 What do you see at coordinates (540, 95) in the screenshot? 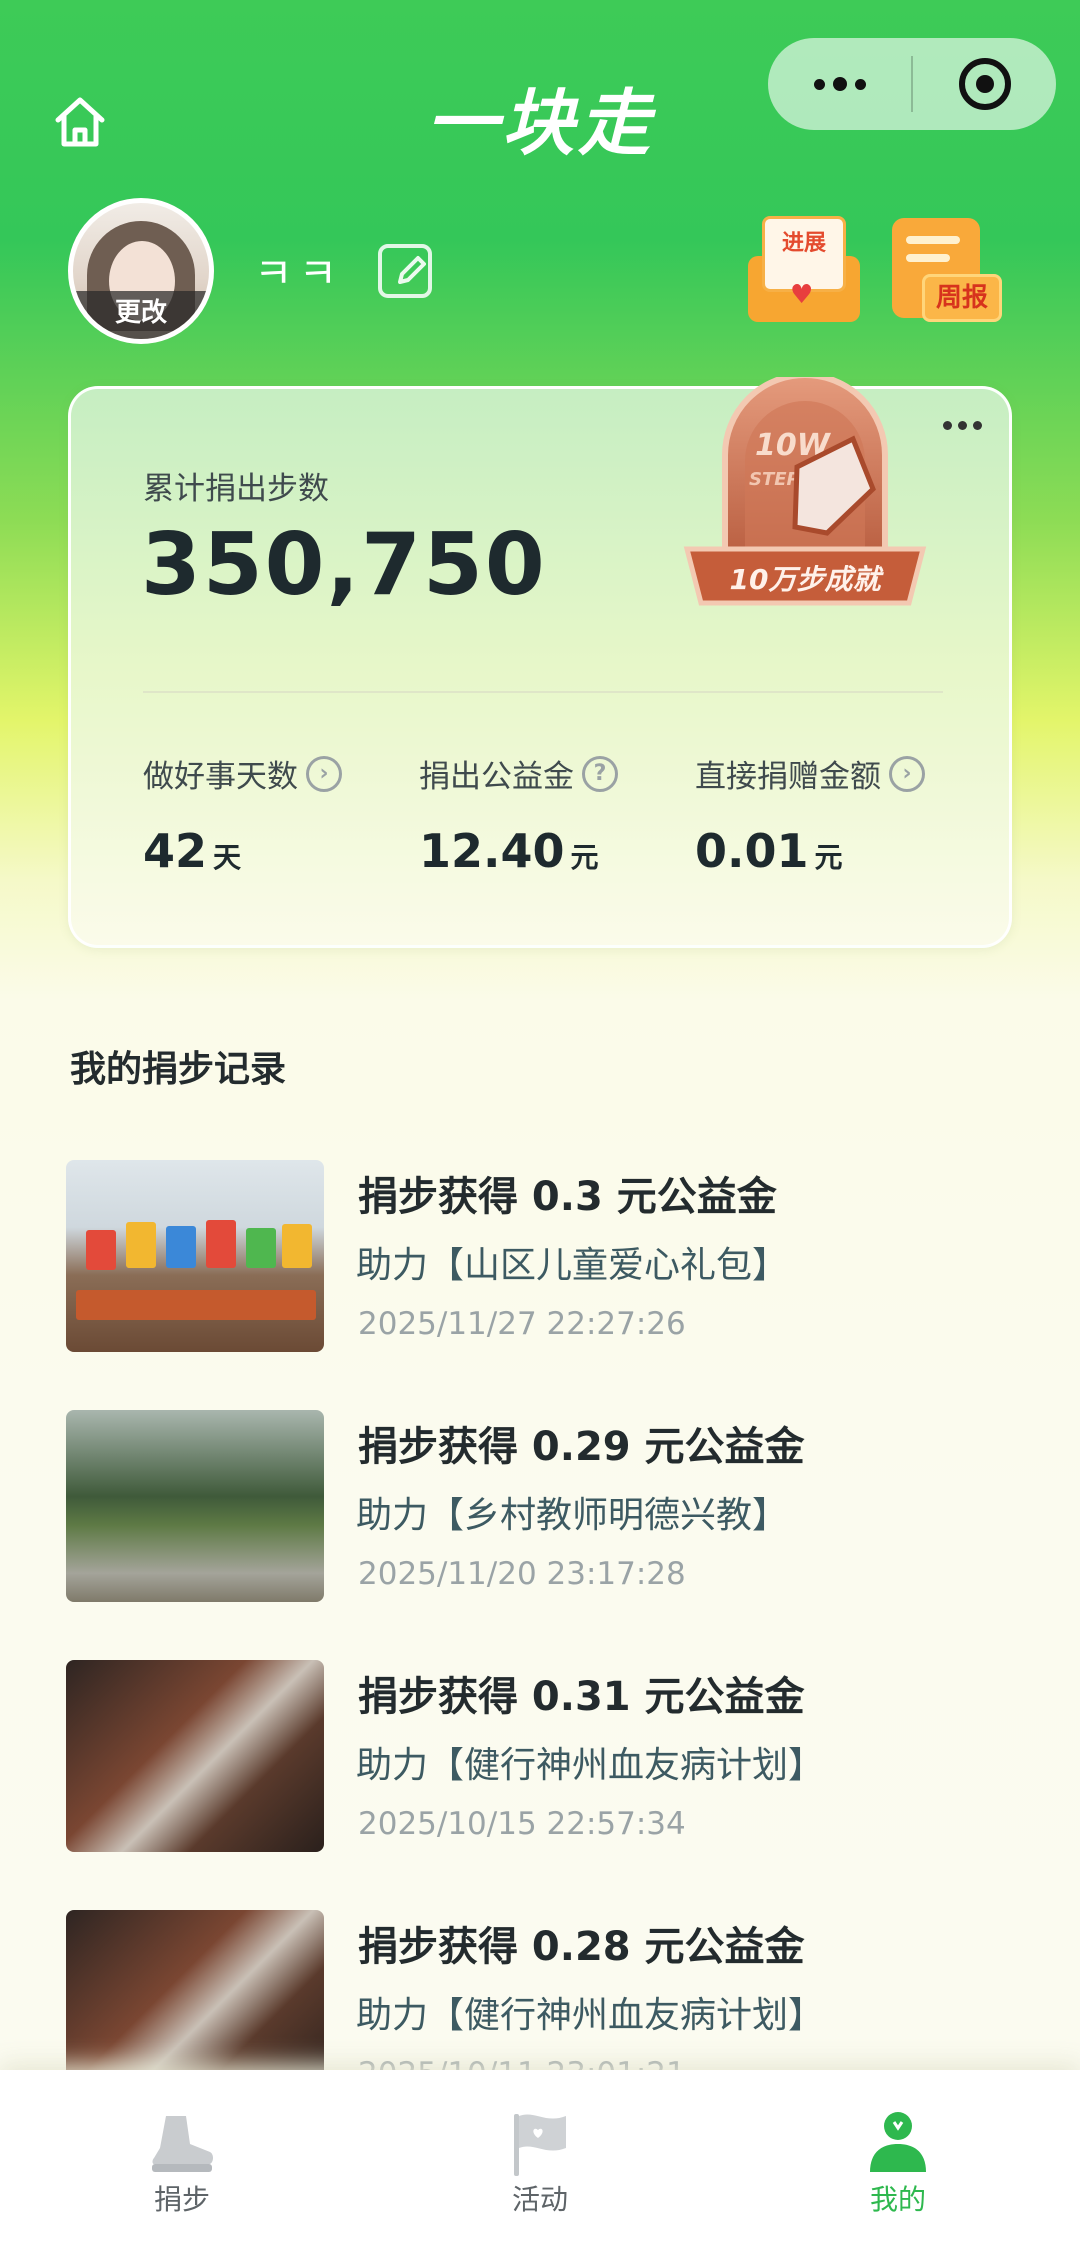
I see `header: 一块走` at bounding box center [540, 95].